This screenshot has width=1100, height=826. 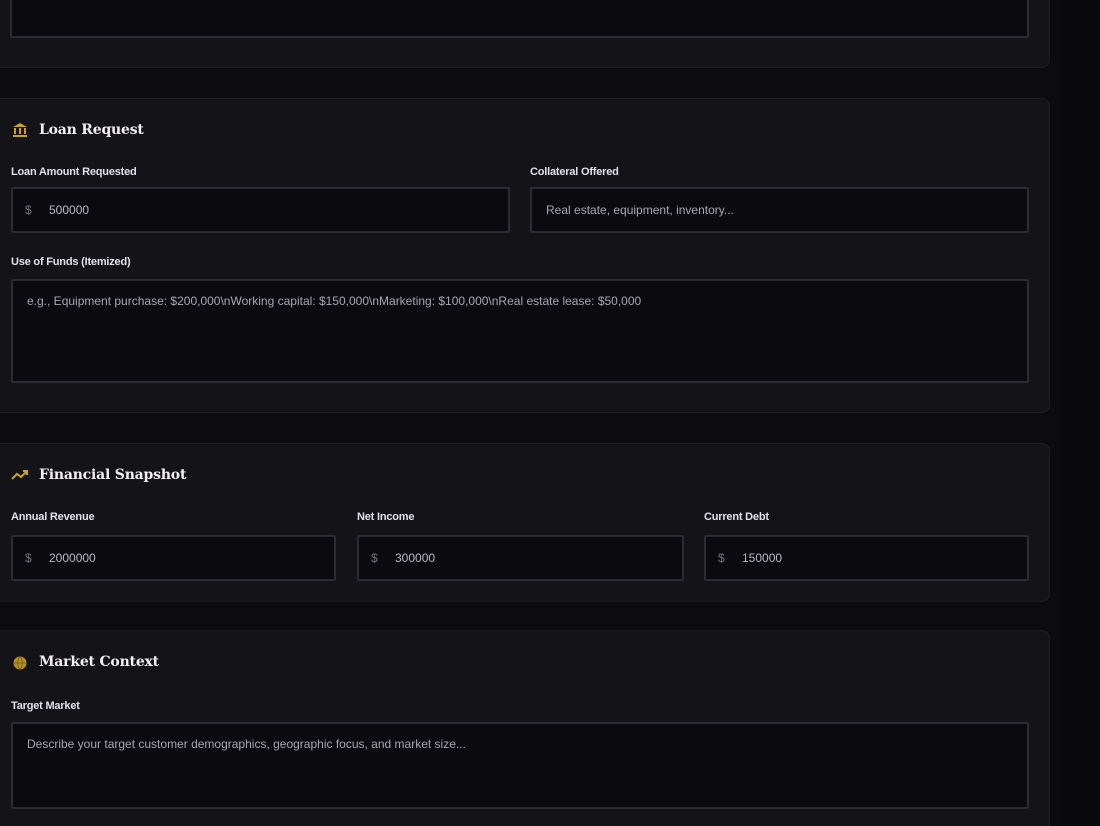 I want to click on financial-snapshot-header: Financial Snapshot, so click(x=98, y=475).